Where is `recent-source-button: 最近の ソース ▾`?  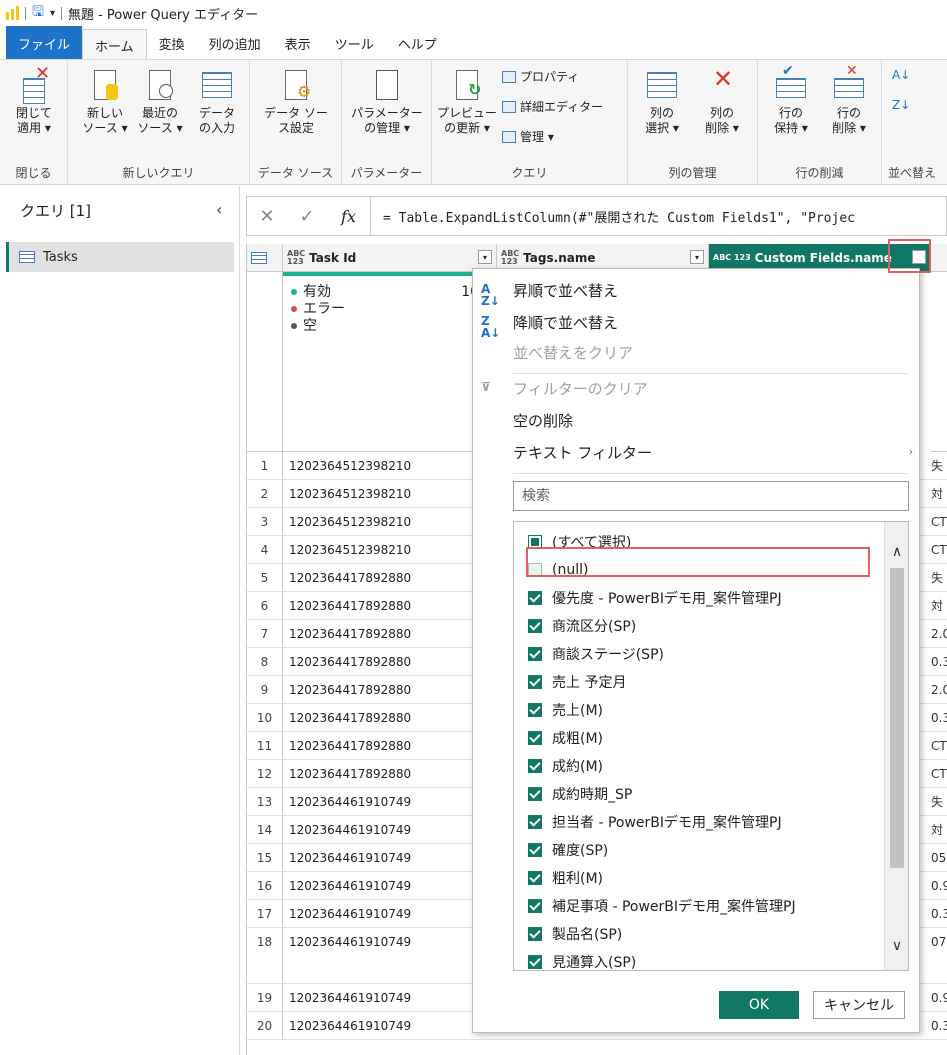
recent-source-button: 最近の ソース ▾ is located at coordinates (160, 102).